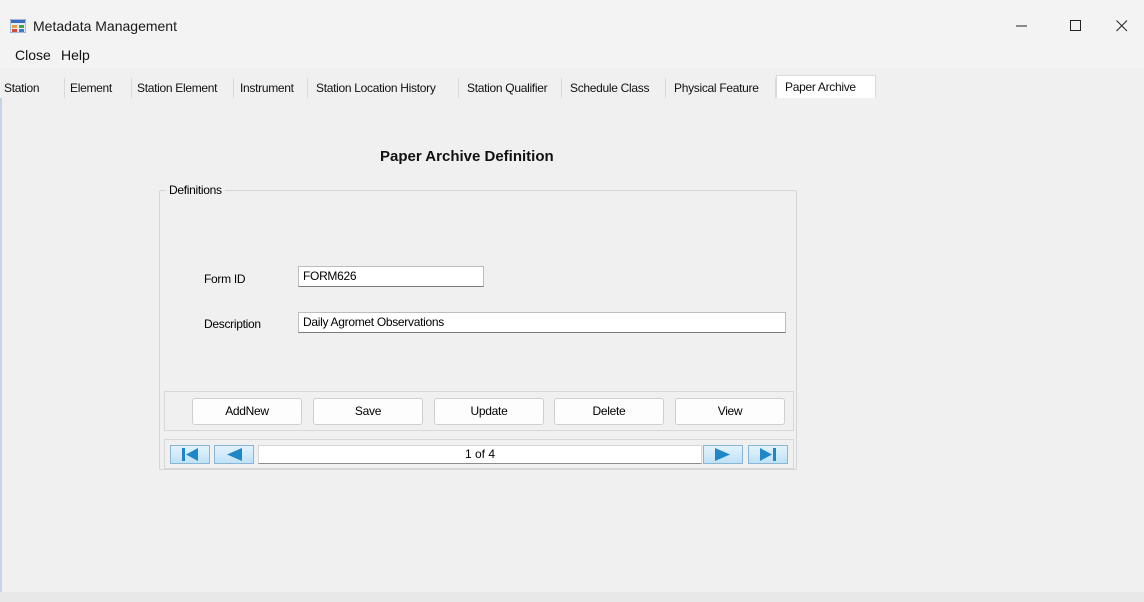 Image resolution: width=1144 pixels, height=602 pixels. I want to click on maximize-icon, so click(1075, 25).